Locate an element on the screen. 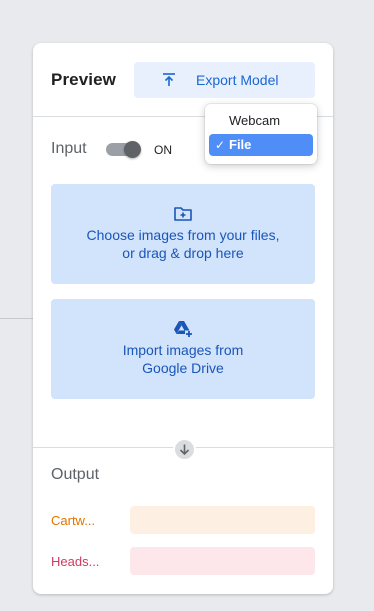 This screenshot has height=611, width=374. export-model-label: Export Model is located at coordinates (237, 80).